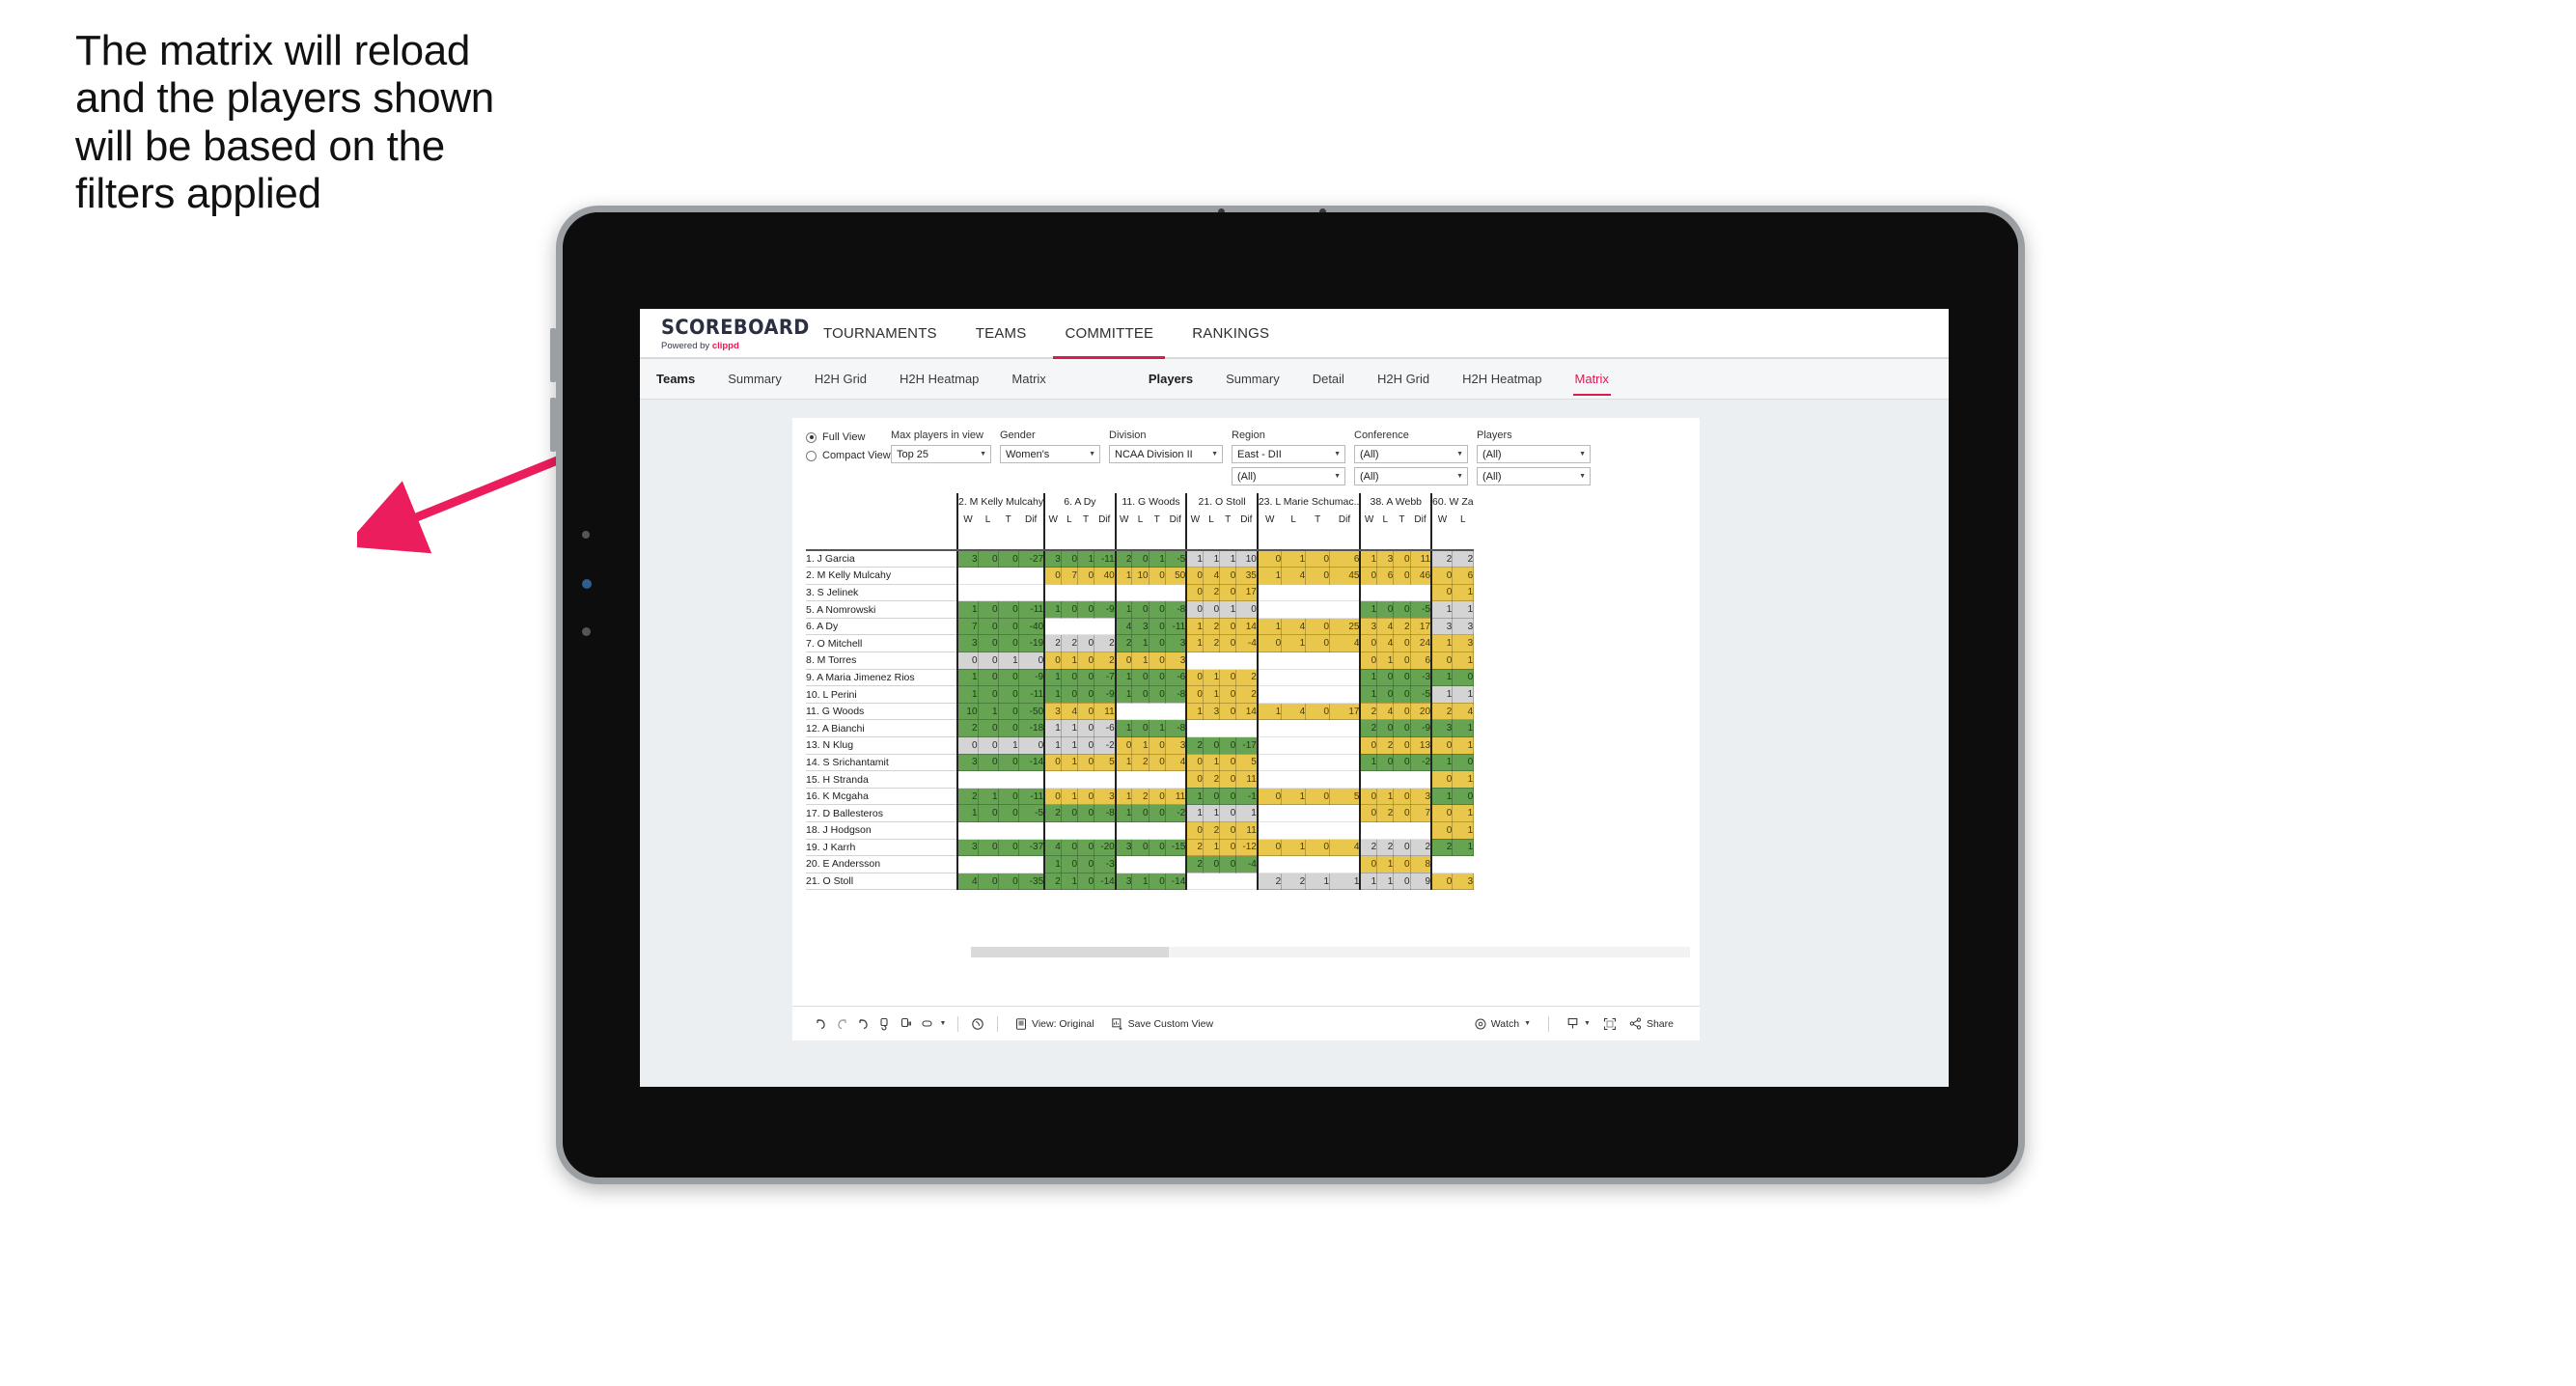  Describe the element at coordinates (848, 437) in the screenshot. I see `radio-full-view: Full View` at that location.